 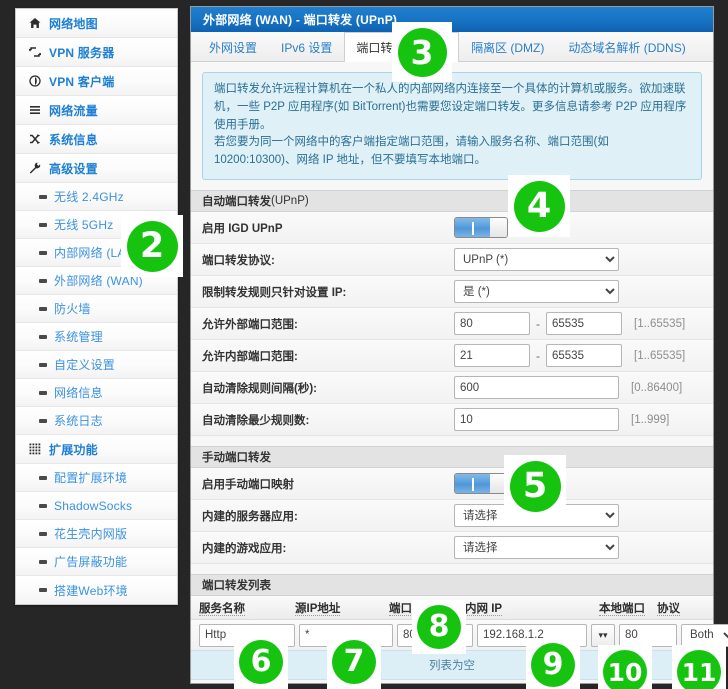 What do you see at coordinates (34, 110) in the screenshot?
I see `bars-icon` at bounding box center [34, 110].